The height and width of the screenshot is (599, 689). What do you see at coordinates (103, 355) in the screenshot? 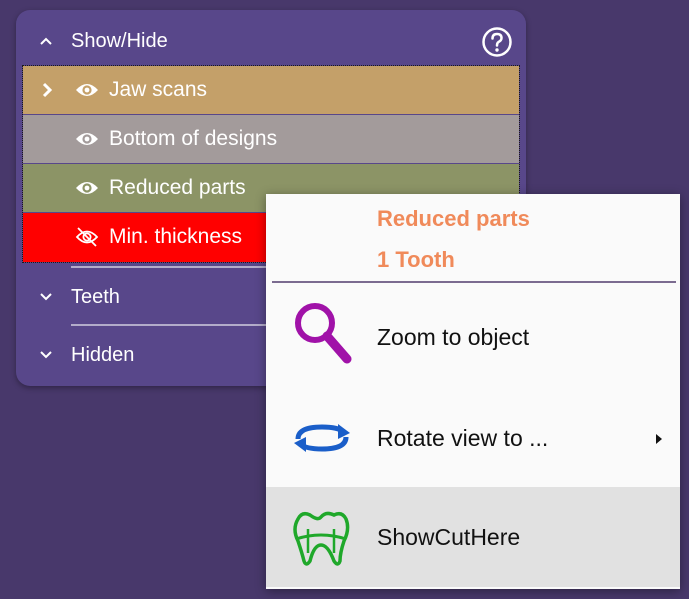
I see `section-label: Hidden` at bounding box center [103, 355].